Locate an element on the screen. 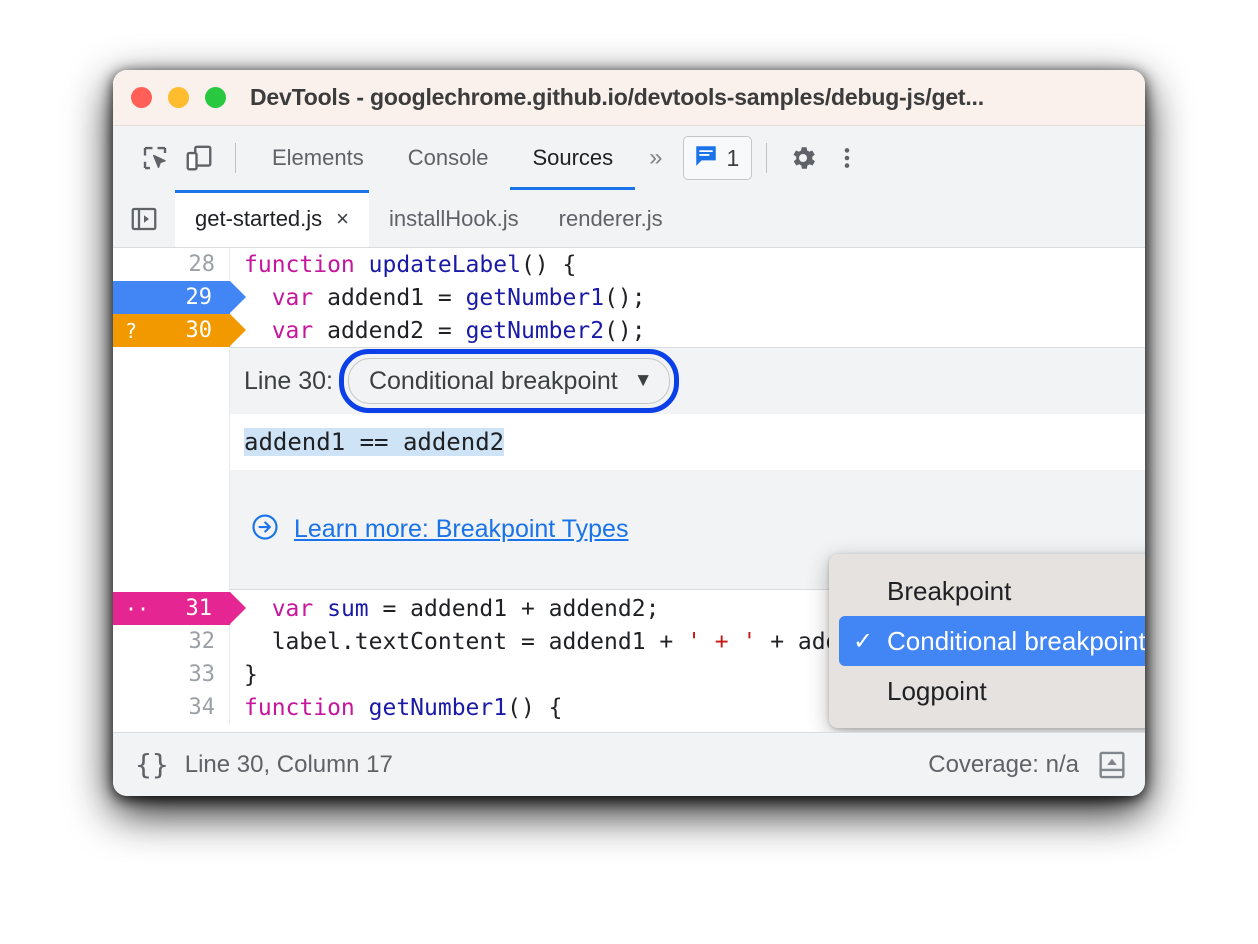  code-token: getNumber2 is located at coordinates (535, 330).